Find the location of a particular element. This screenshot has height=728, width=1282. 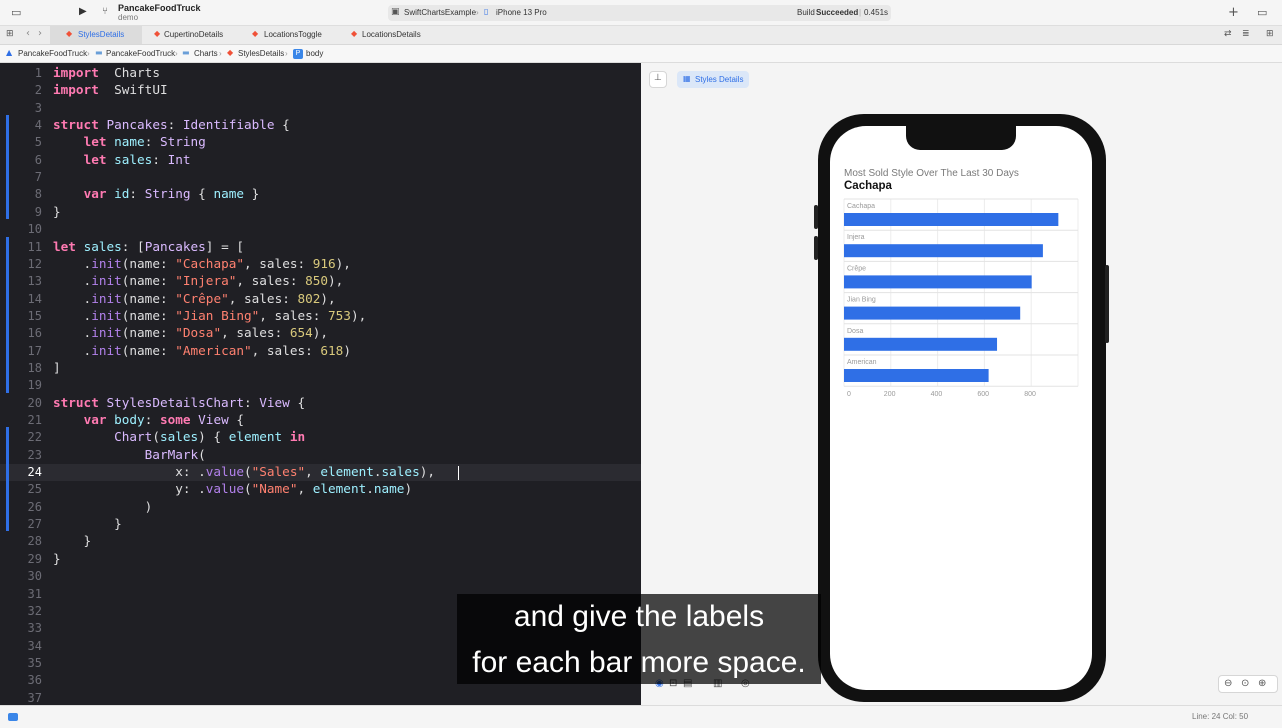

code-line: let name: String is located at coordinates (129, 141).